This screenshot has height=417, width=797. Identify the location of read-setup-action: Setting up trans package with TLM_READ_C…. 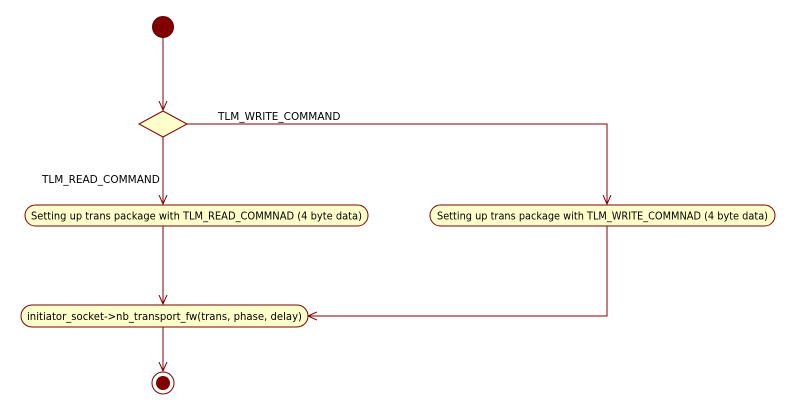
(196, 215).